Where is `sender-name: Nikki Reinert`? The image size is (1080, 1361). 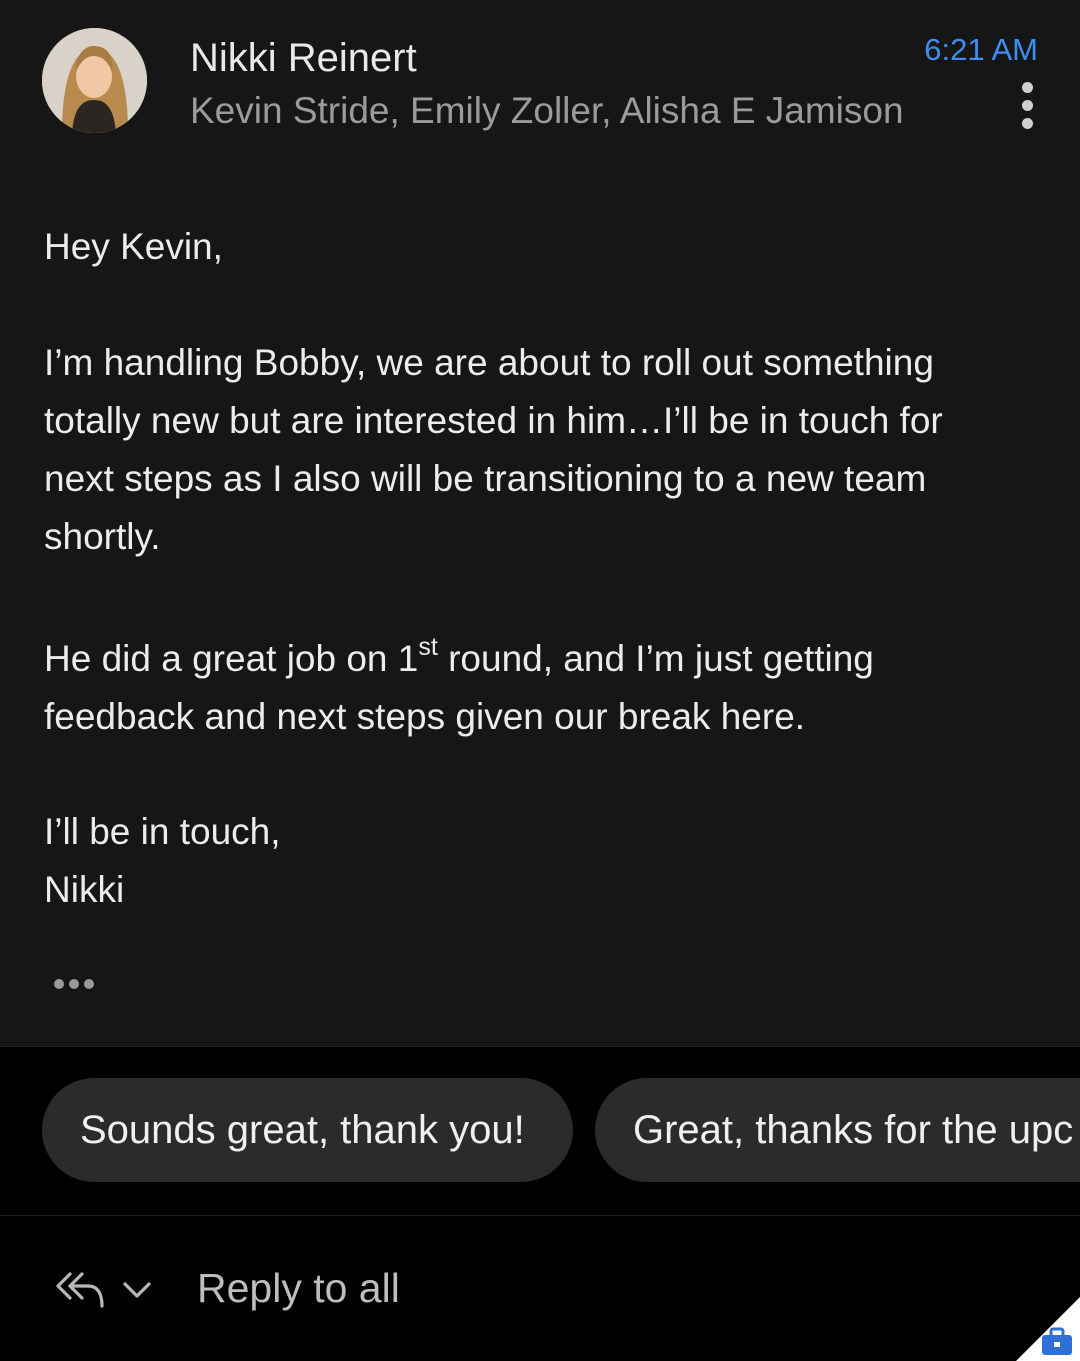 sender-name: Nikki Reinert is located at coordinates (303, 58).